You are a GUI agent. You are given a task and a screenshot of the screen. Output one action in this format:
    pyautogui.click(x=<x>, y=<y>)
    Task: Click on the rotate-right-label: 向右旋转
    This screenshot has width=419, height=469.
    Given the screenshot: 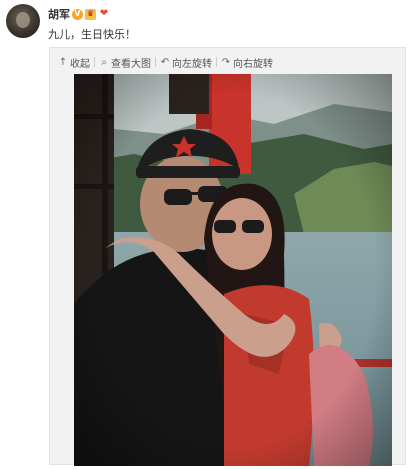 What is the action you would take?
    pyautogui.click(x=253, y=64)
    